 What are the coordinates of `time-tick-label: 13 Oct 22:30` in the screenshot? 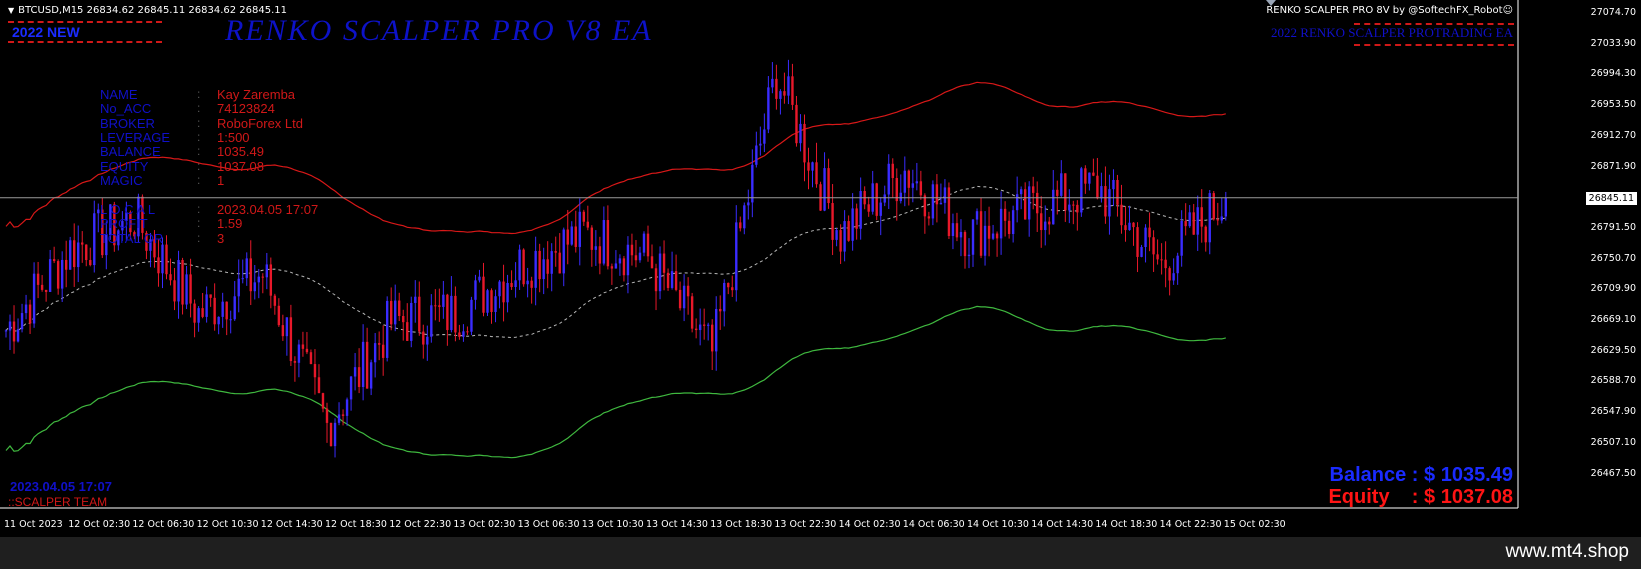 It's located at (805, 524).